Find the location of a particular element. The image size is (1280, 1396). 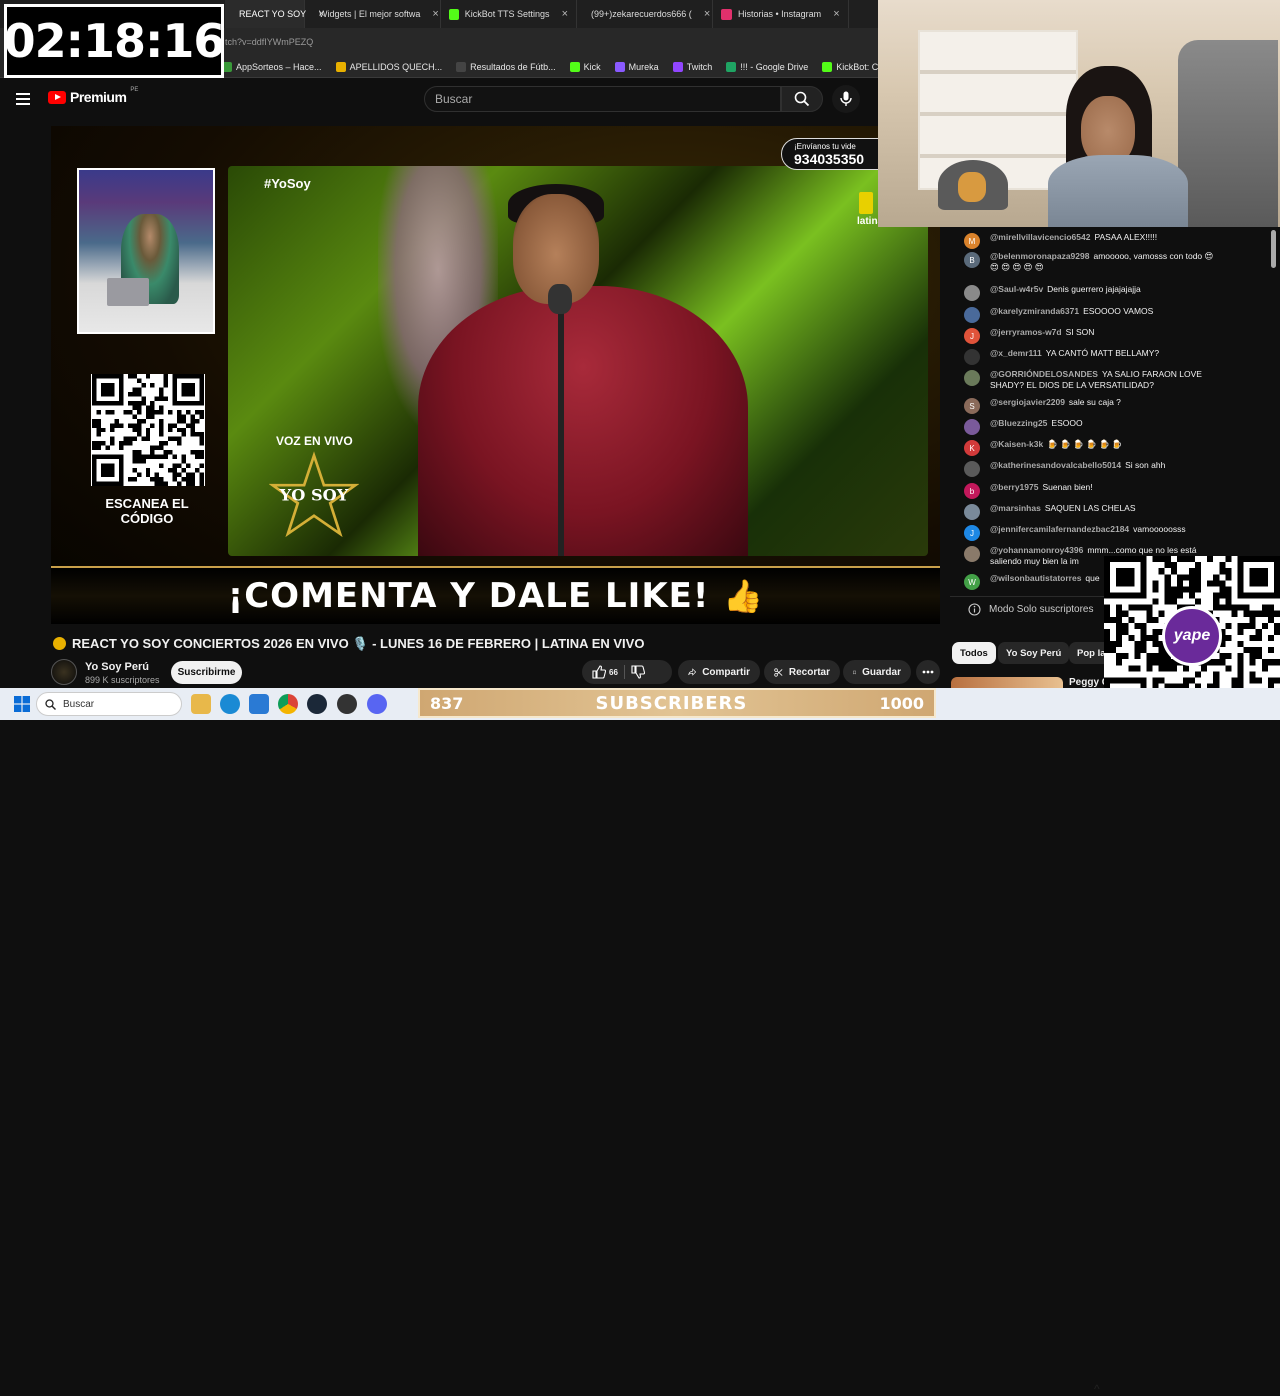

menu-icon is located at coordinates (24, 99).